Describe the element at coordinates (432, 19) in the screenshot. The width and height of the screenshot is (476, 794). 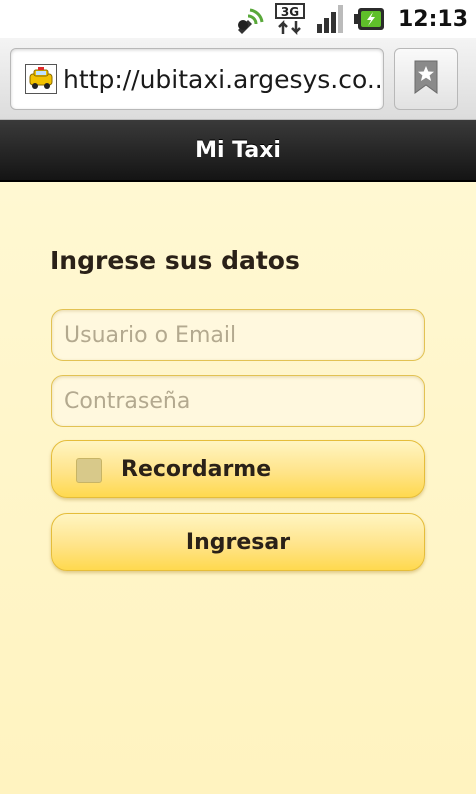
I see `status-time: 12:13` at that location.